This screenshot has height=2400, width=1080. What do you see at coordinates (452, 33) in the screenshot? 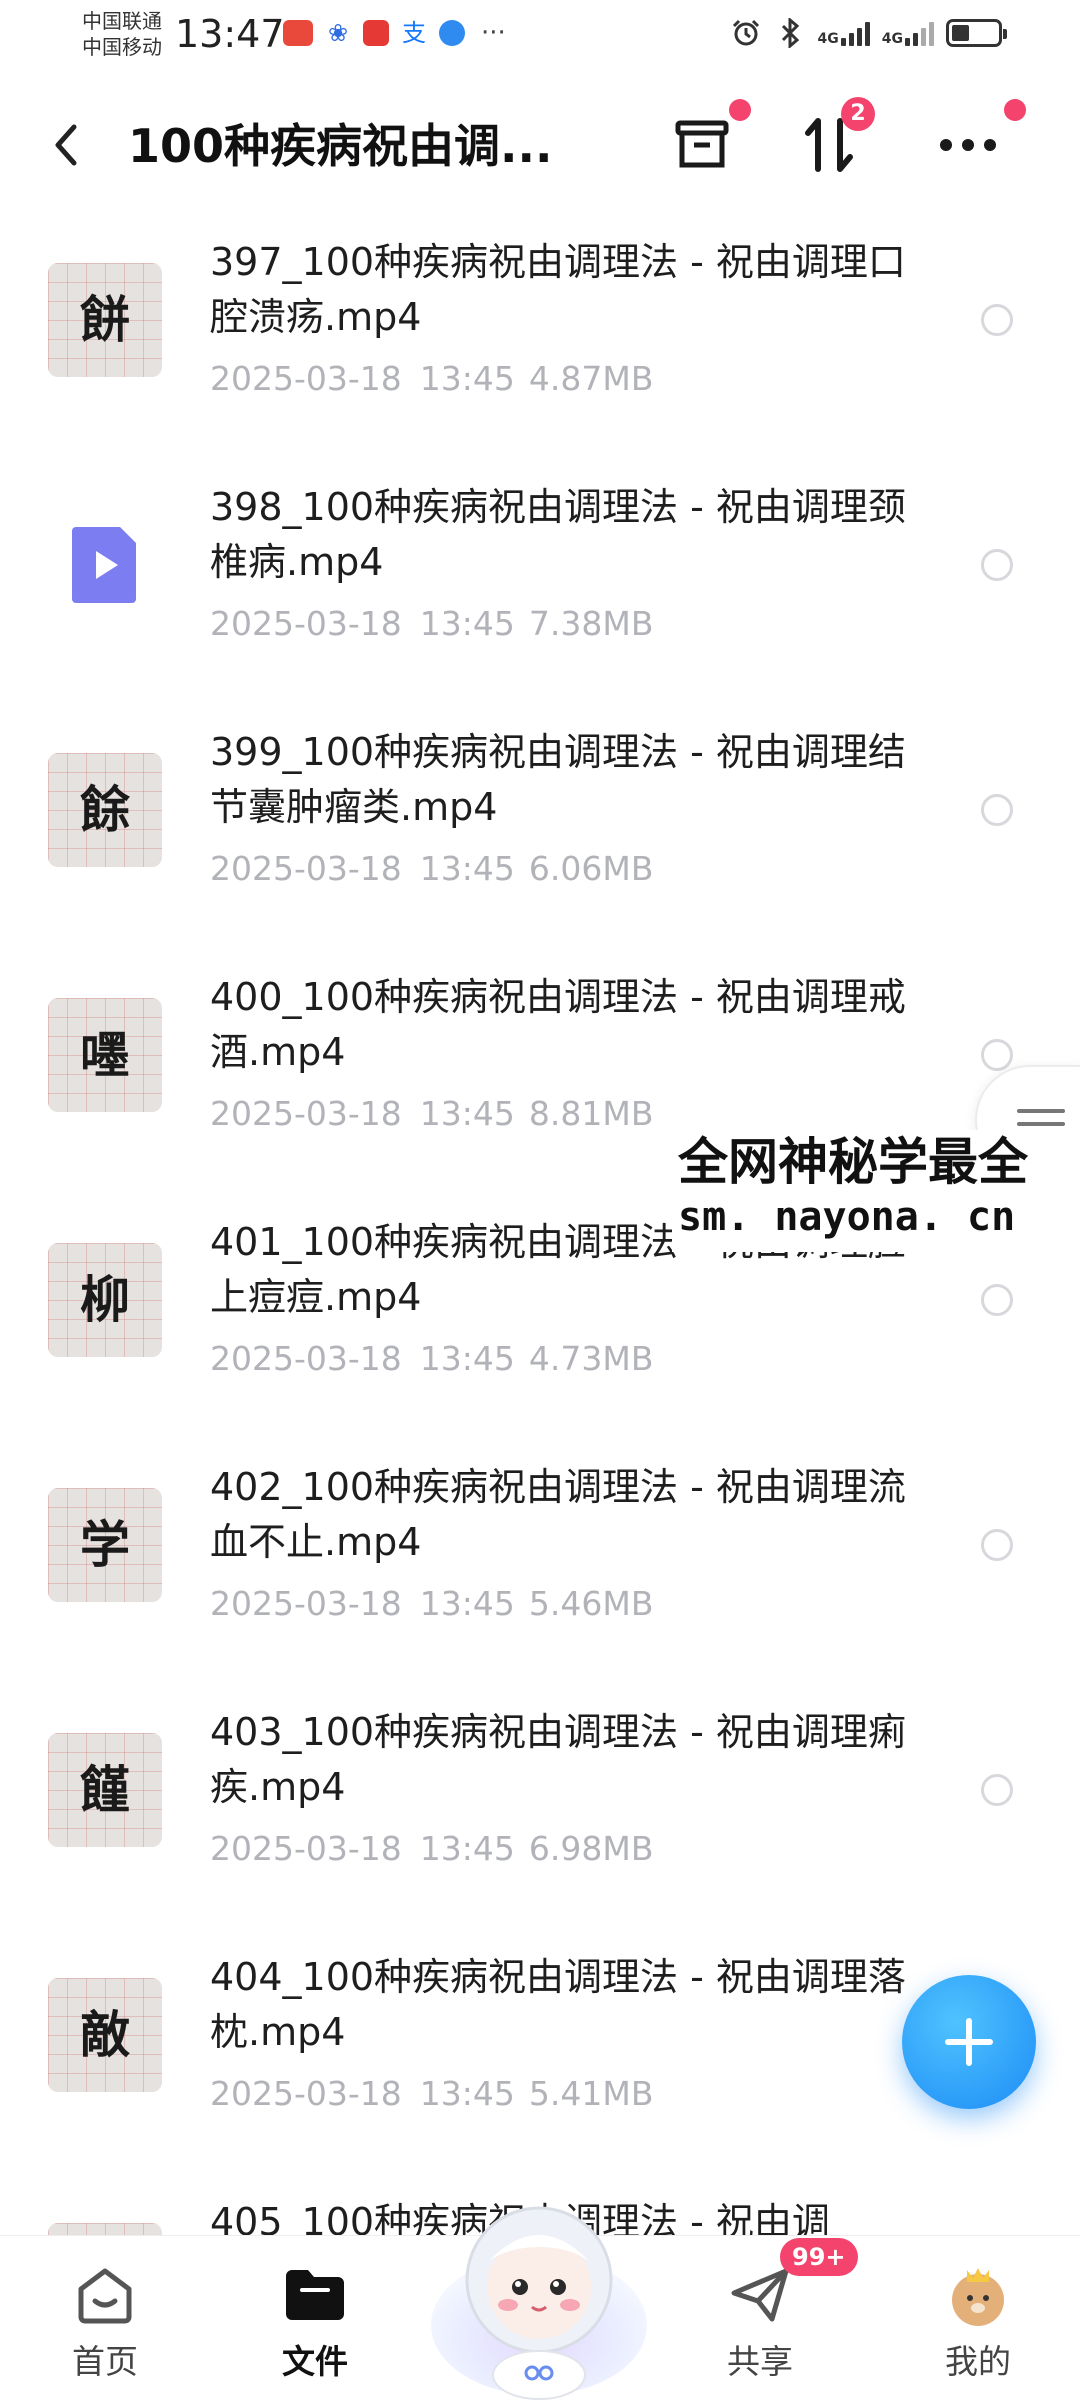
I see `globe-icon` at bounding box center [452, 33].